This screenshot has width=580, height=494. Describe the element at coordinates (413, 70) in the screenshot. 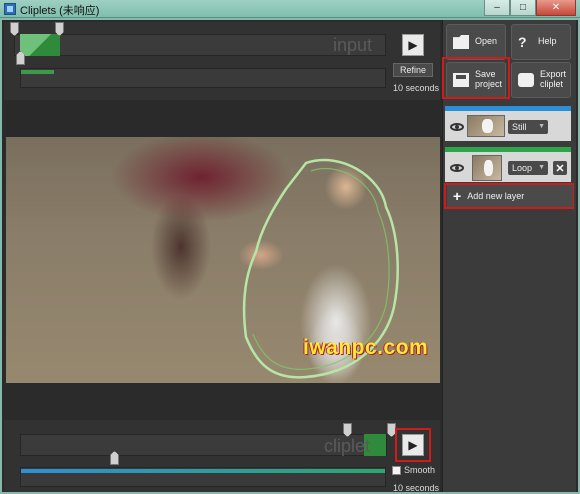

I see `refine-button: Refine` at that location.